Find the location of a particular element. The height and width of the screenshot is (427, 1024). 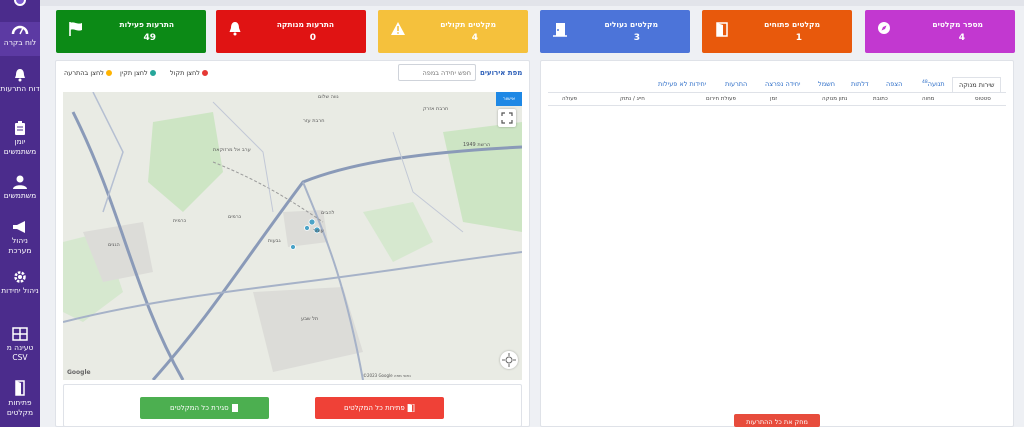

bell-icon is located at coordinates (20, 75).